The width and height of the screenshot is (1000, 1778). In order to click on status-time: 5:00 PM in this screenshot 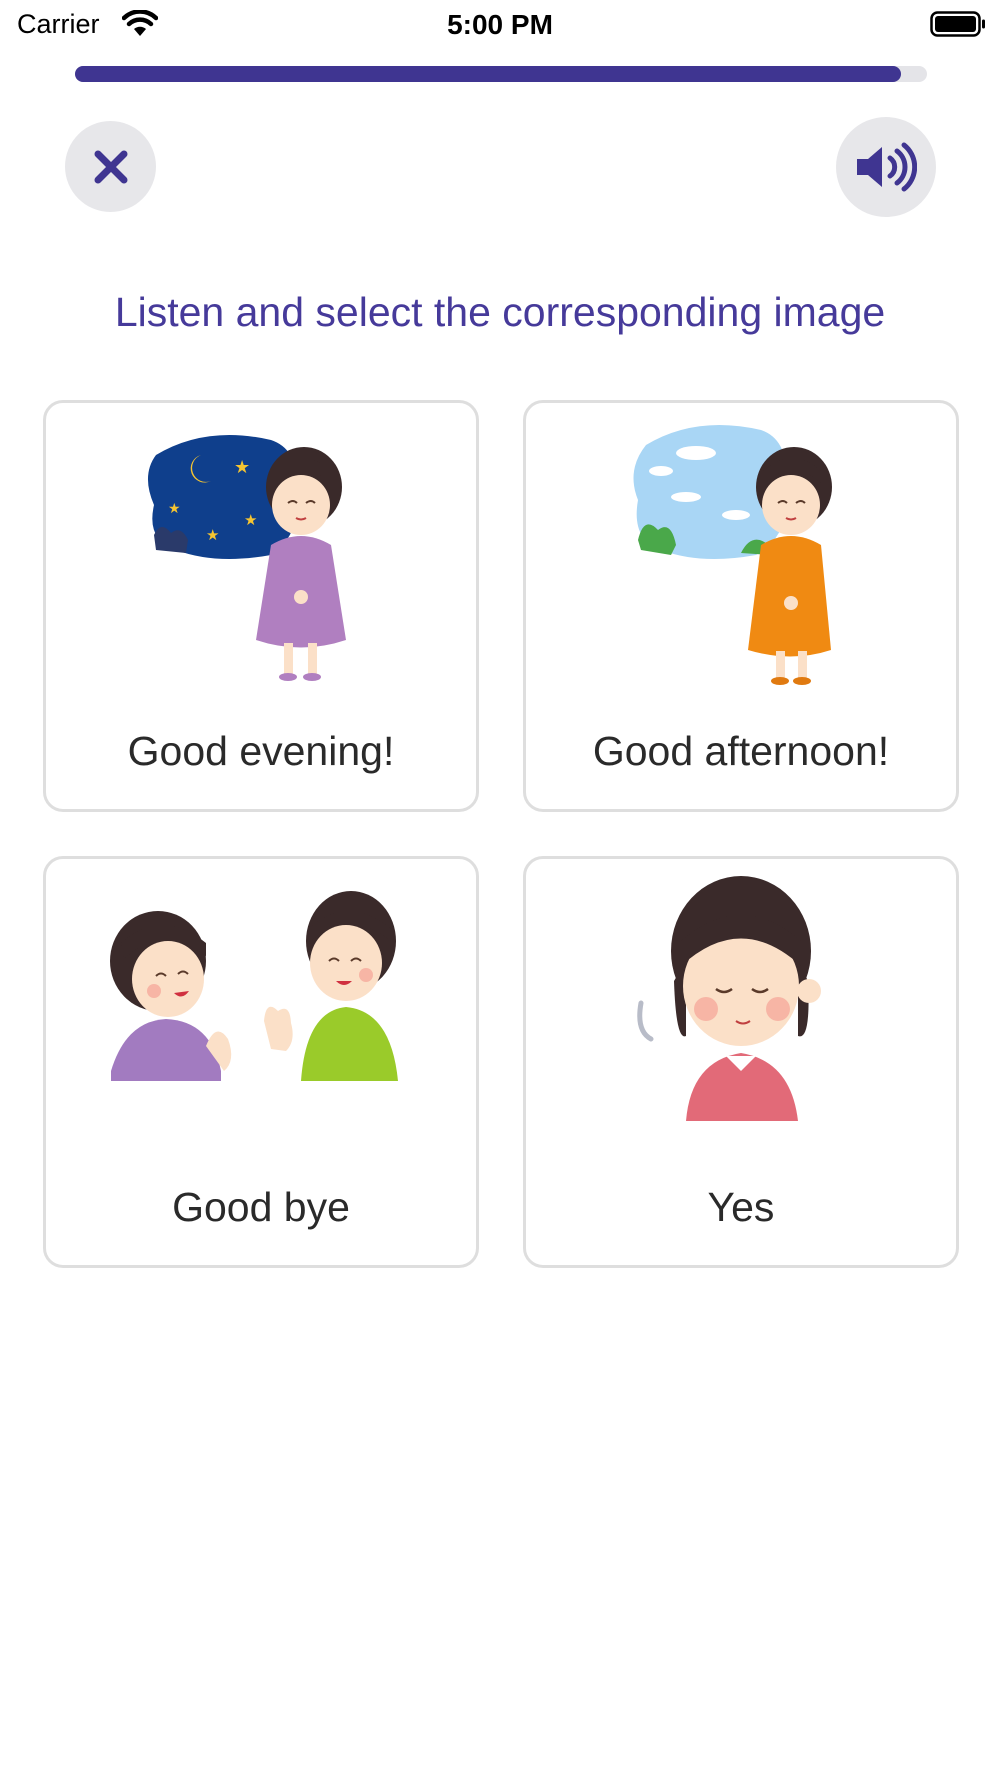, I will do `click(500, 24)`.